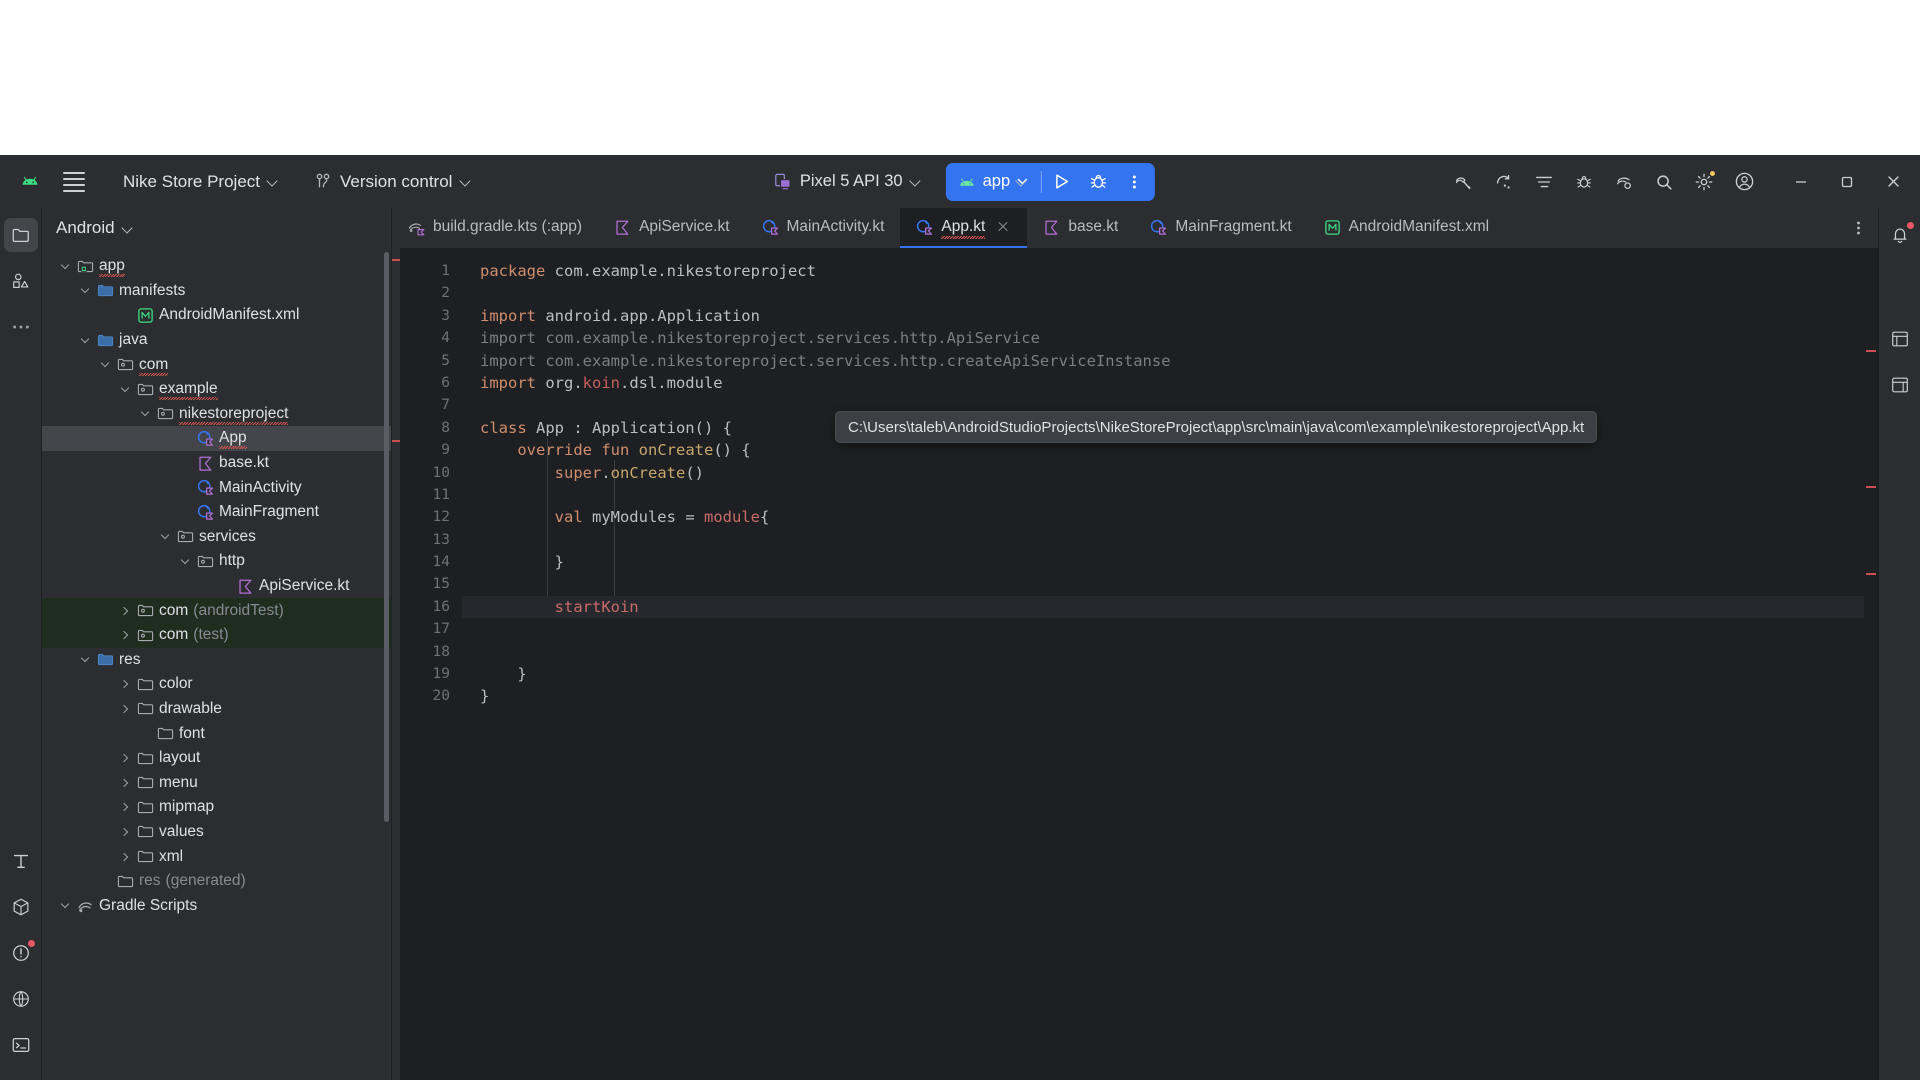 Image resolution: width=1920 pixels, height=1080 pixels. Describe the element at coordinates (1900, 339) in the screenshot. I see `gradle-panel-icon` at that location.